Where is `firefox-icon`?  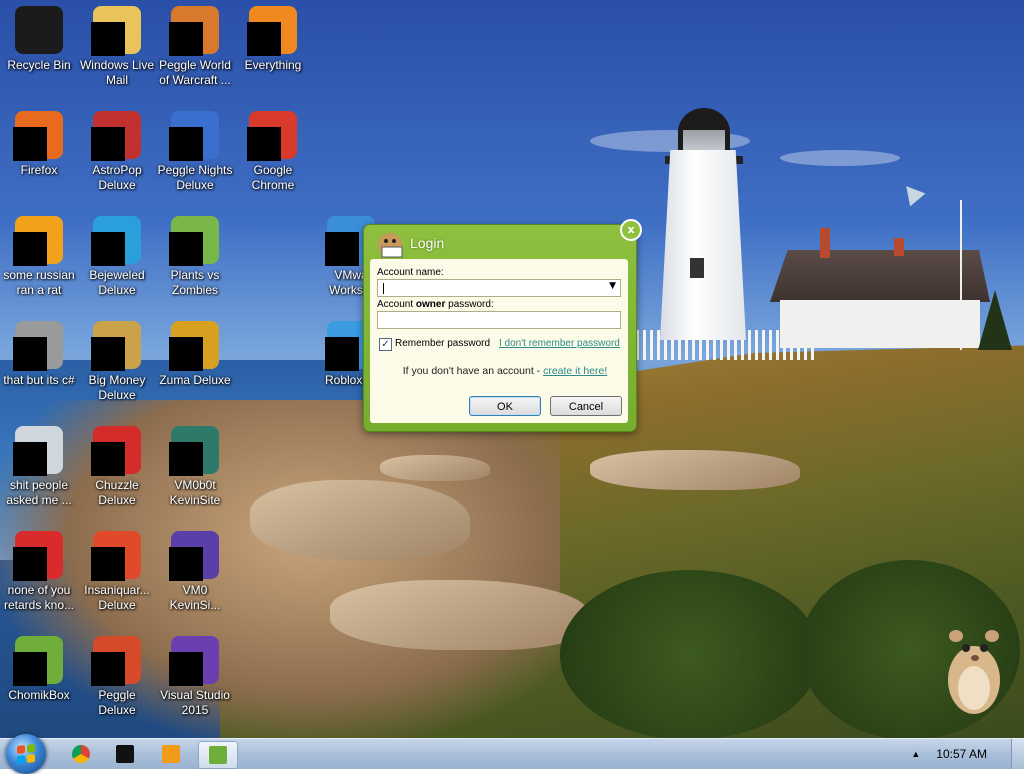 firefox-icon is located at coordinates (38, 136).